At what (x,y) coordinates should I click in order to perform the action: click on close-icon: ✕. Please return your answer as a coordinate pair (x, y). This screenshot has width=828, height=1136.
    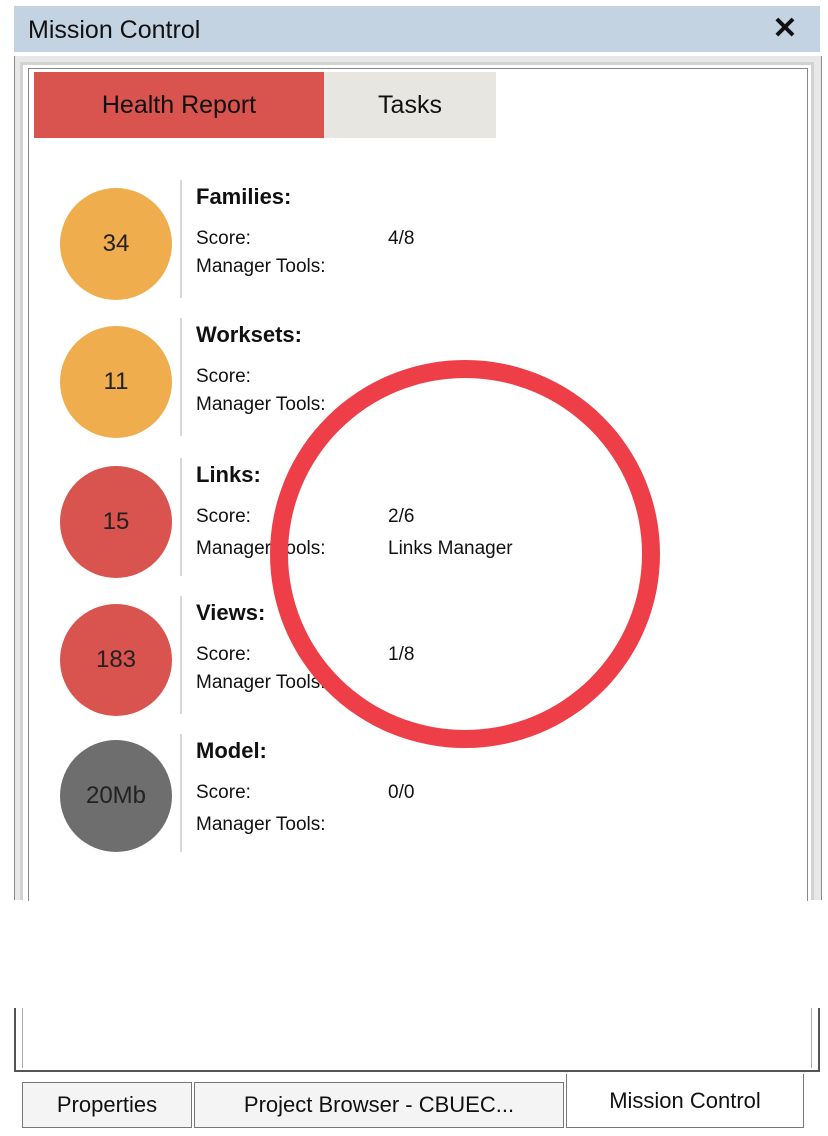
    Looking at the image, I should click on (785, 29).